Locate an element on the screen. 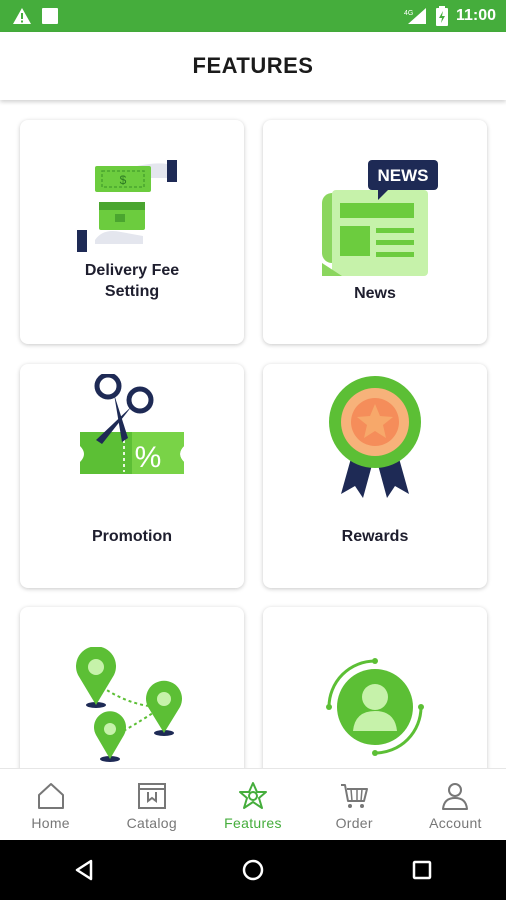  warning-icon is located at coordinates (22, 16).